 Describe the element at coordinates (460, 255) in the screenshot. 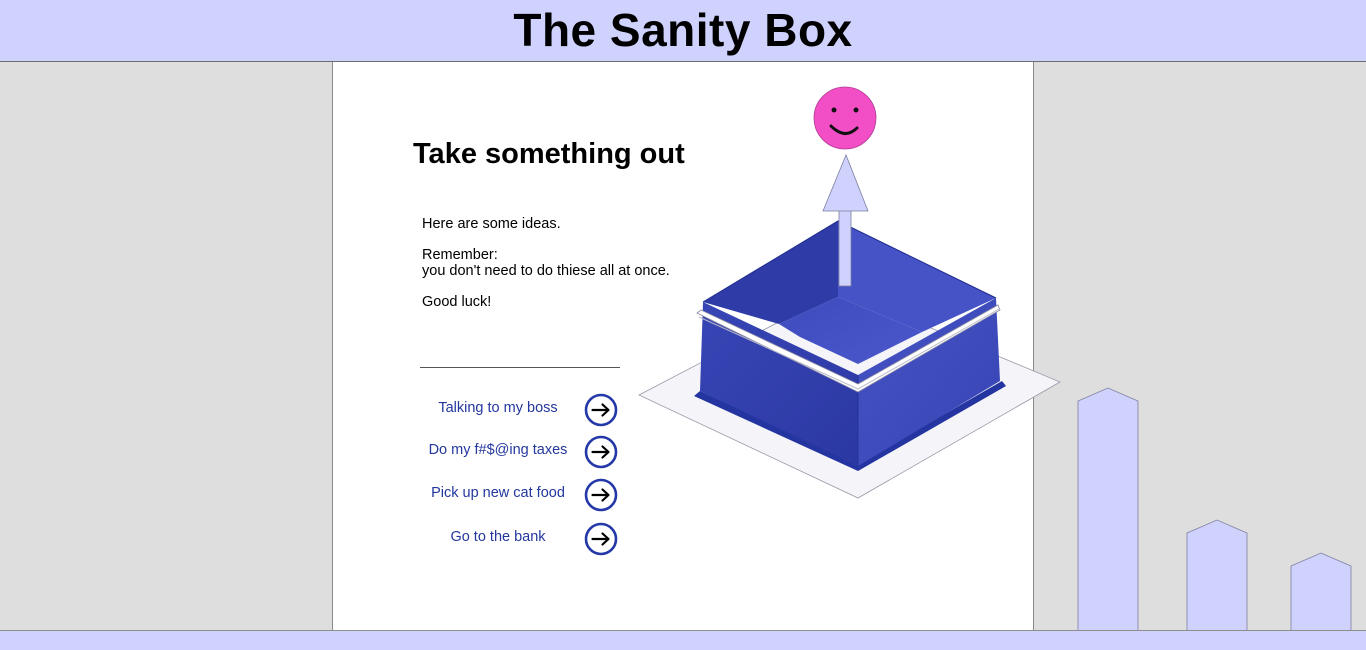

I see `intro-line: Remember:` at that location.